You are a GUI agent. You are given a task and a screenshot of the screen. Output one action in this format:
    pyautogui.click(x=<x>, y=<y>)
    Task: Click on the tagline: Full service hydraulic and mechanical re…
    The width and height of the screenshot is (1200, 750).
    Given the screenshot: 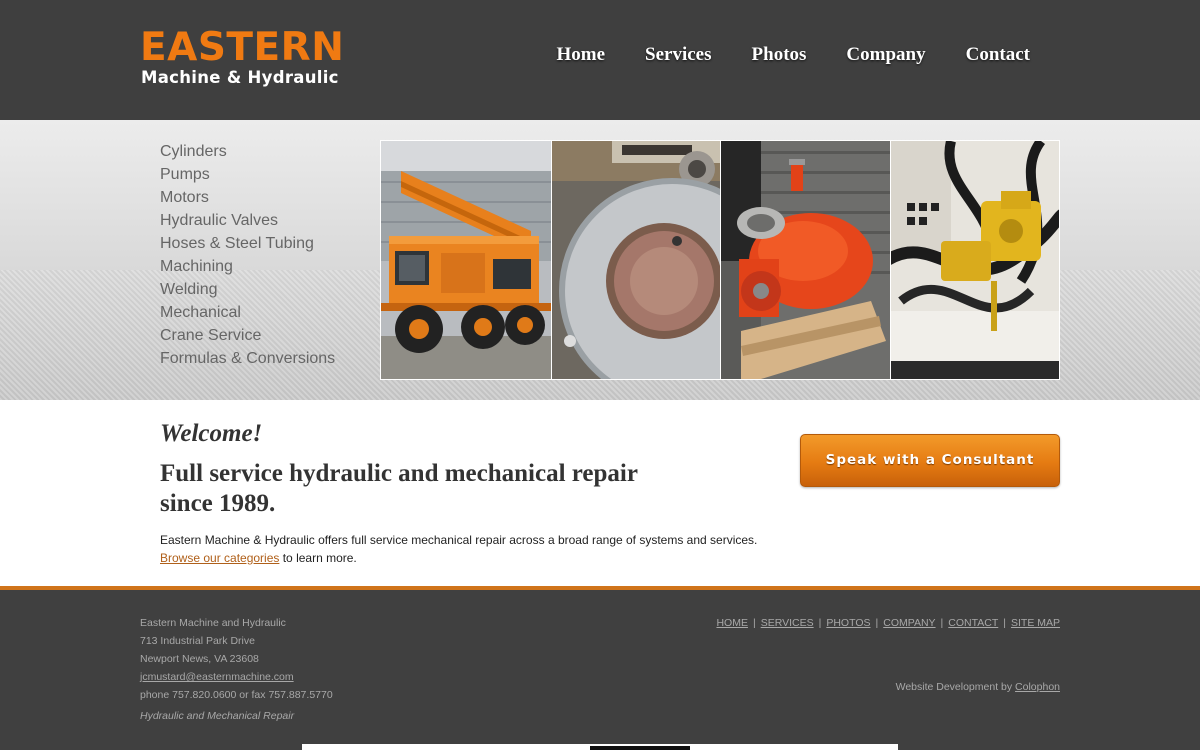 What is the action you would take?
    pyautogui.click(x=399, y=488)
    